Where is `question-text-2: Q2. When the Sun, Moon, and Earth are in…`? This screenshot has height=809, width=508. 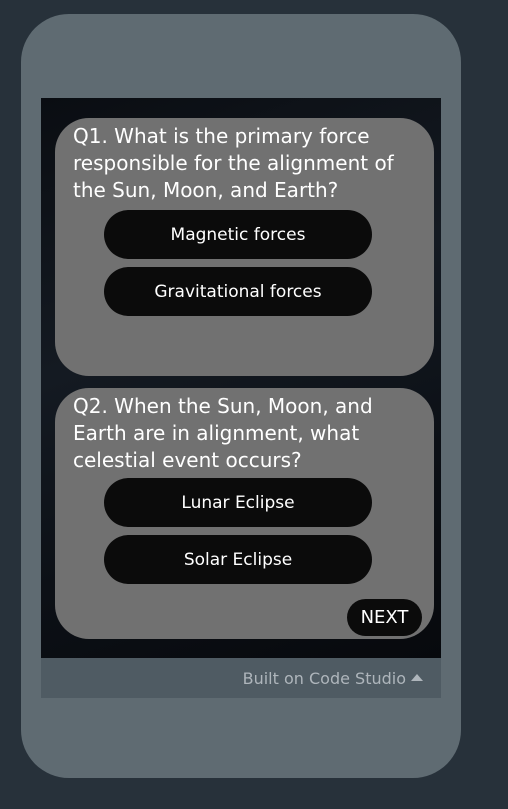 question-text-2: Q2. When the Sun, Moon, and Earth are in… is located at coordinates (223, 433).